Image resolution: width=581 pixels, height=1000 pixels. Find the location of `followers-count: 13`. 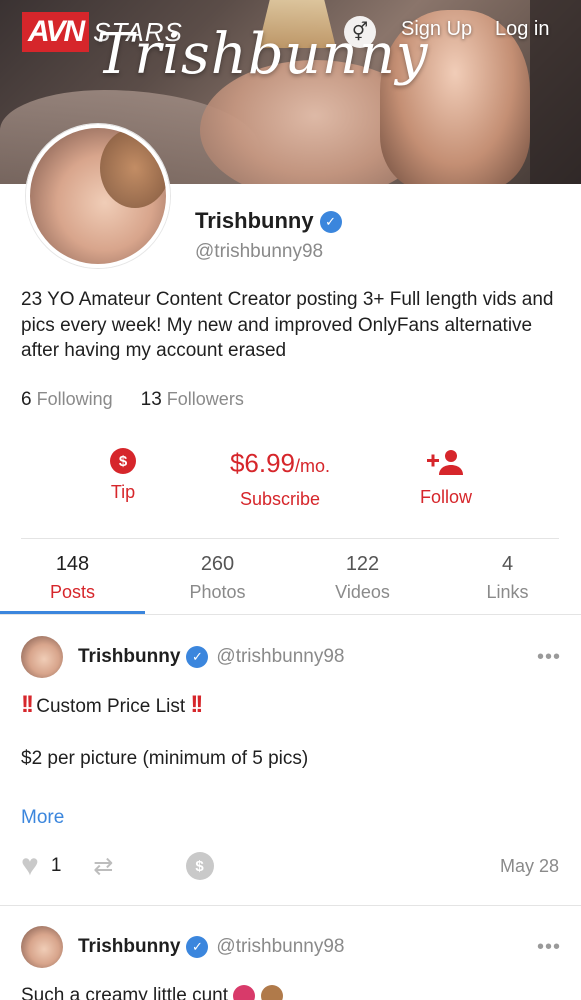

followers-count: 13 is located at coordinates (151, 399).